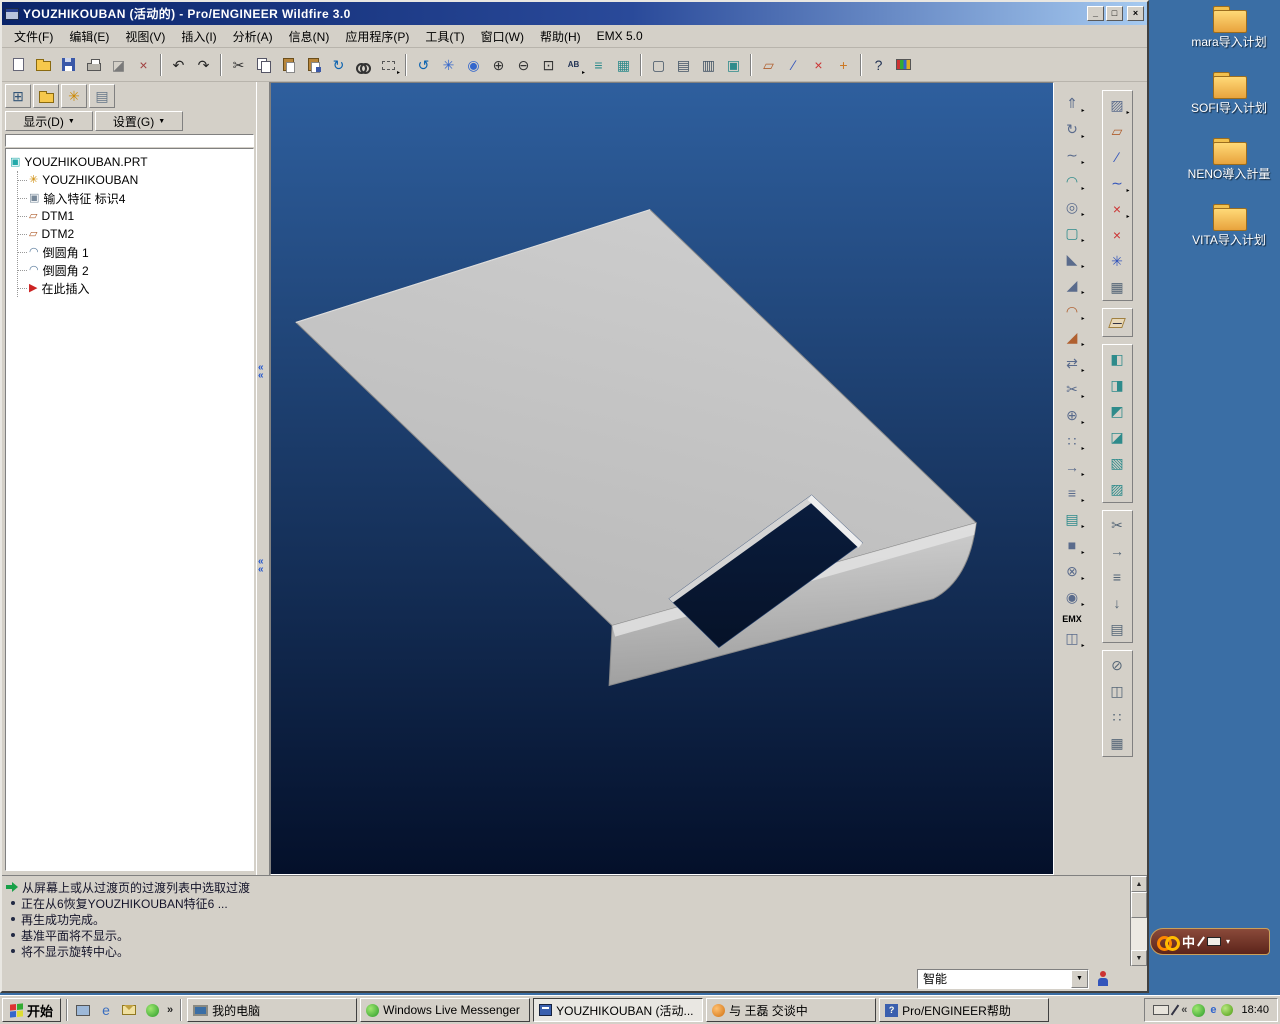 Image resolution: width=1280 pixels, height=1024 pixels. What do you see at coordinates (1072, 466) in the screenshot?
I see `extend-tool-button: → ▸` at bounding box center [1072, 466].